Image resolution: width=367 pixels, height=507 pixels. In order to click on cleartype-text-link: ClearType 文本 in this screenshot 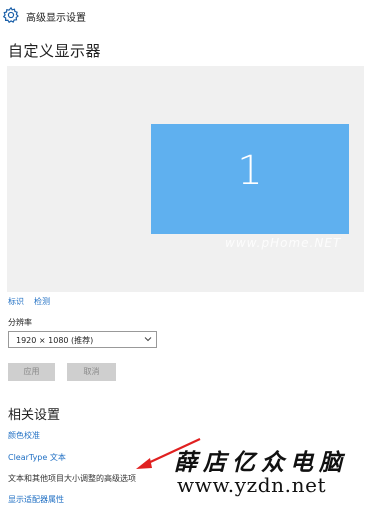, I will do `click(37, 457)`.